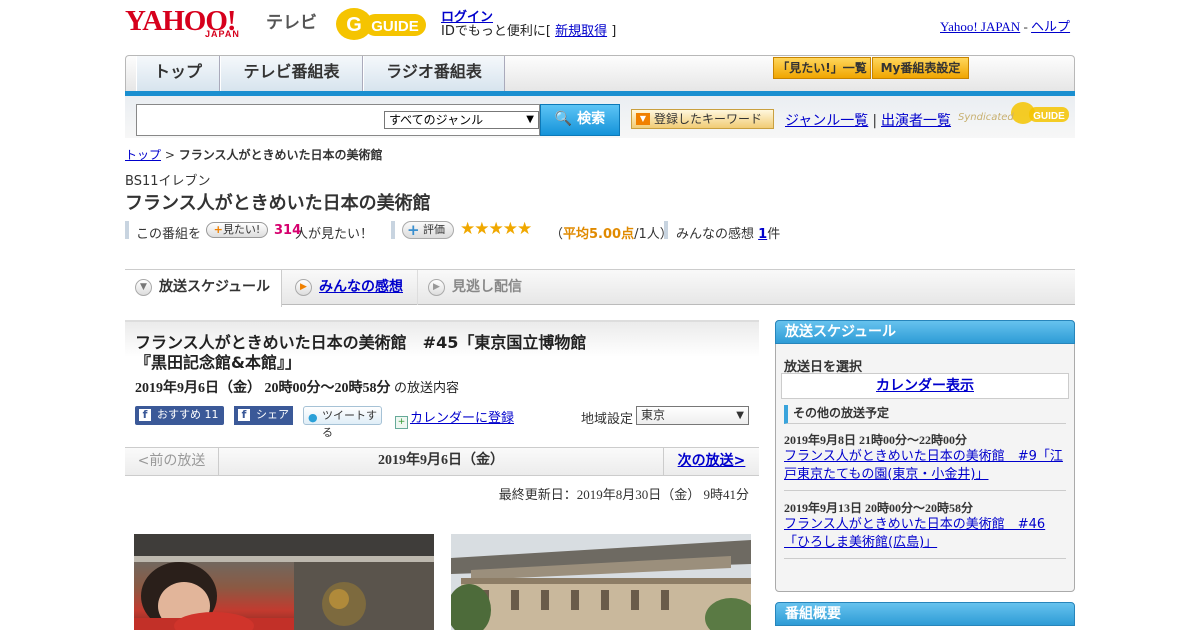 The image size is (1200, 630). What do you see at coordinates (188, 414) in the screenshot?
I see `facebook-recommend-label: おすすめ 11` at bounding box center [188, 414].